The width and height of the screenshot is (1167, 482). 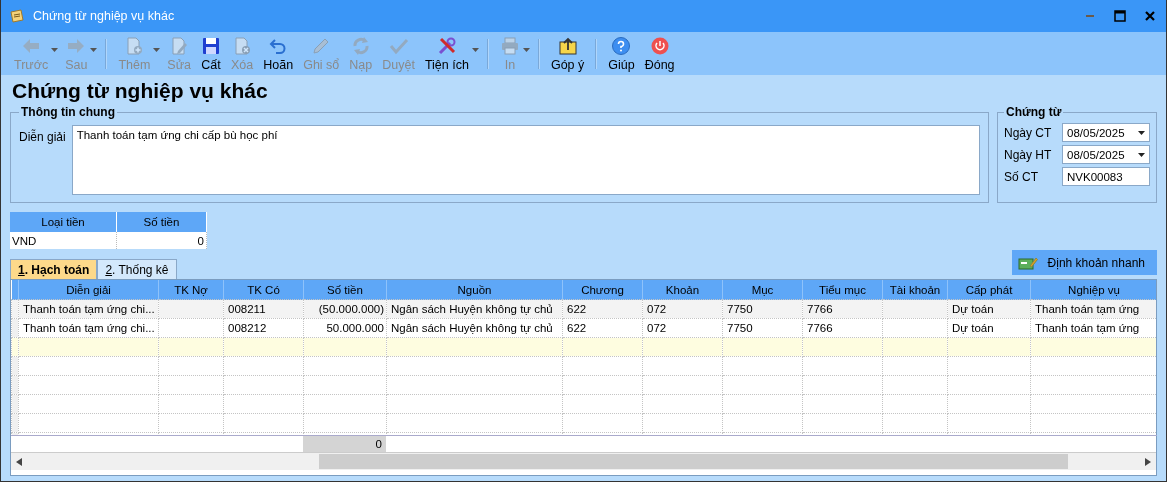 What do you see at coordinates (762, 328) in the screenshot?
I see `table-cell: 7750` at bounding box center [762, 328].